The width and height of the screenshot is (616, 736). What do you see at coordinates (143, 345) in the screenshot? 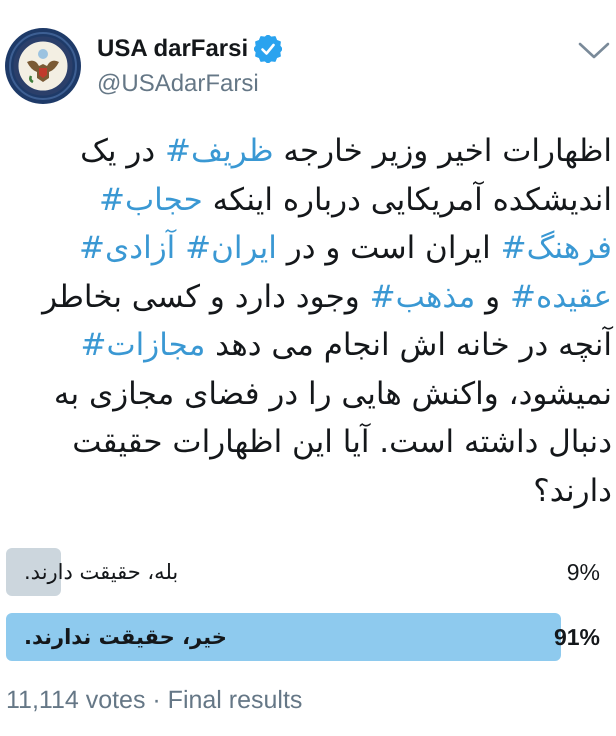
I see `hashtag-link: #مجازات` at bounding box center [143, 345].